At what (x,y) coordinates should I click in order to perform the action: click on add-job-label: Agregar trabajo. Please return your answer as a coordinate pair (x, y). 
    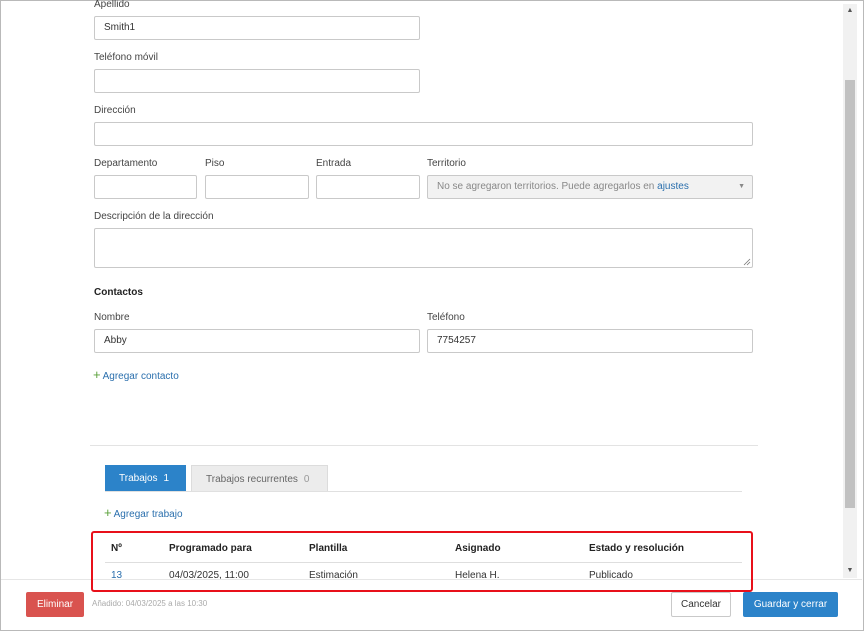
    Looking at the image, I should click on (148, 514).